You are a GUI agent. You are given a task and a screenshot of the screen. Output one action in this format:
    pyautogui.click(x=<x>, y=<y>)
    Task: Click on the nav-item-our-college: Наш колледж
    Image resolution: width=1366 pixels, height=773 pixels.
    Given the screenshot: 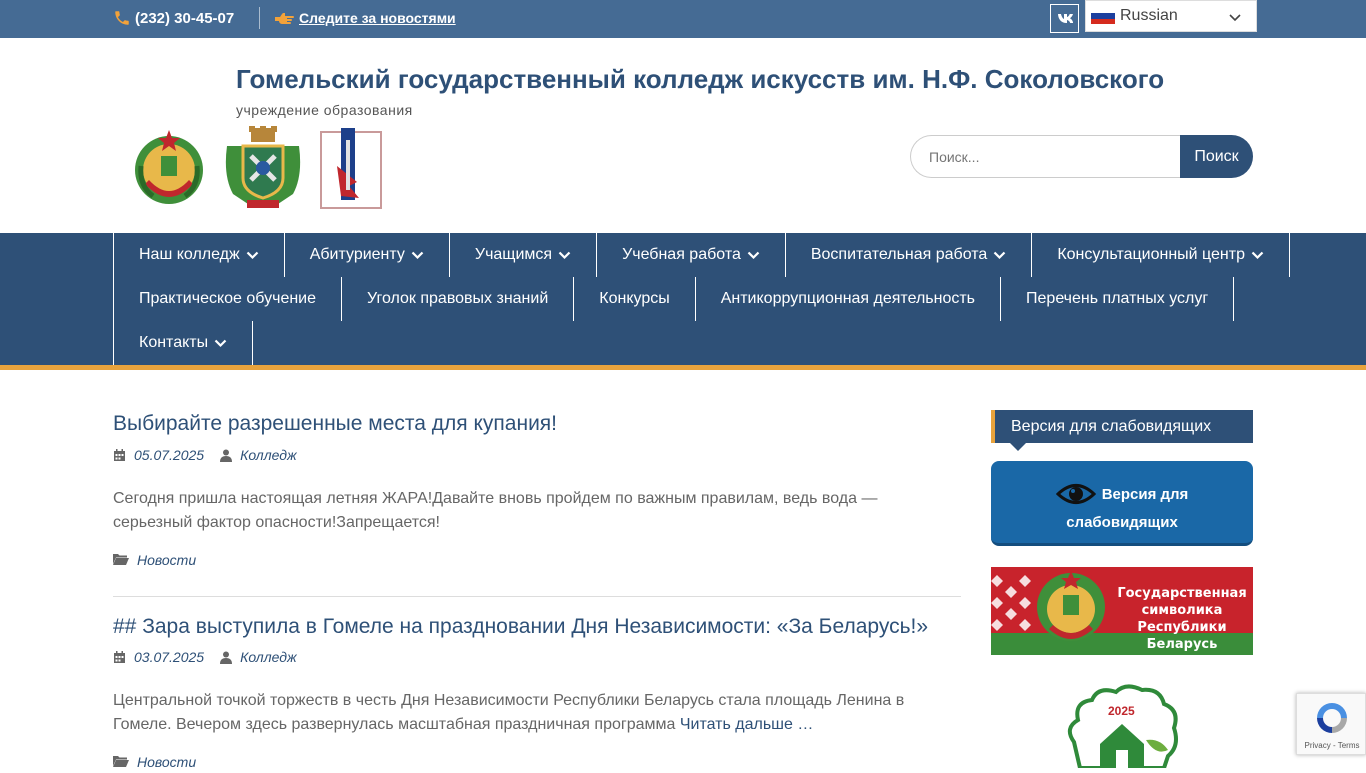 What is the action you would take?
    pyautogui.click(x=198, y=255)
    